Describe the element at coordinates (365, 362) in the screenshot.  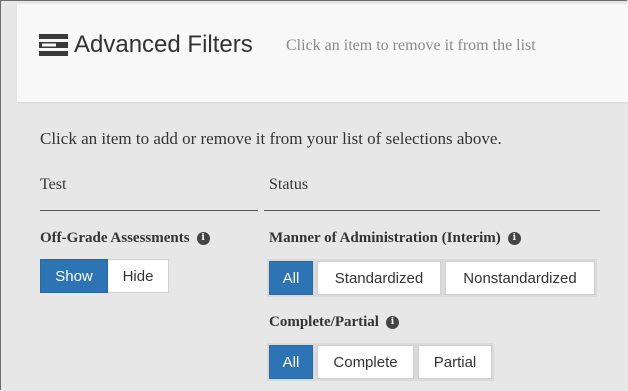
I see `complete-button: Complete` at that location.